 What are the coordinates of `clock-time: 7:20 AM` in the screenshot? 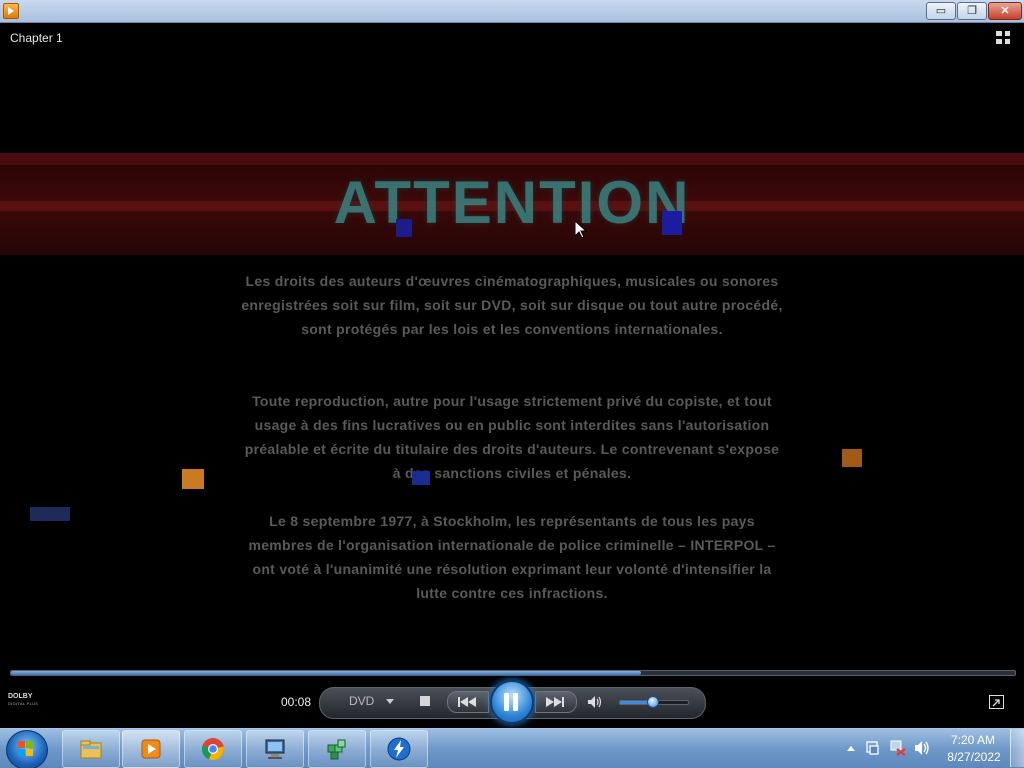 It's located at (973, 740).